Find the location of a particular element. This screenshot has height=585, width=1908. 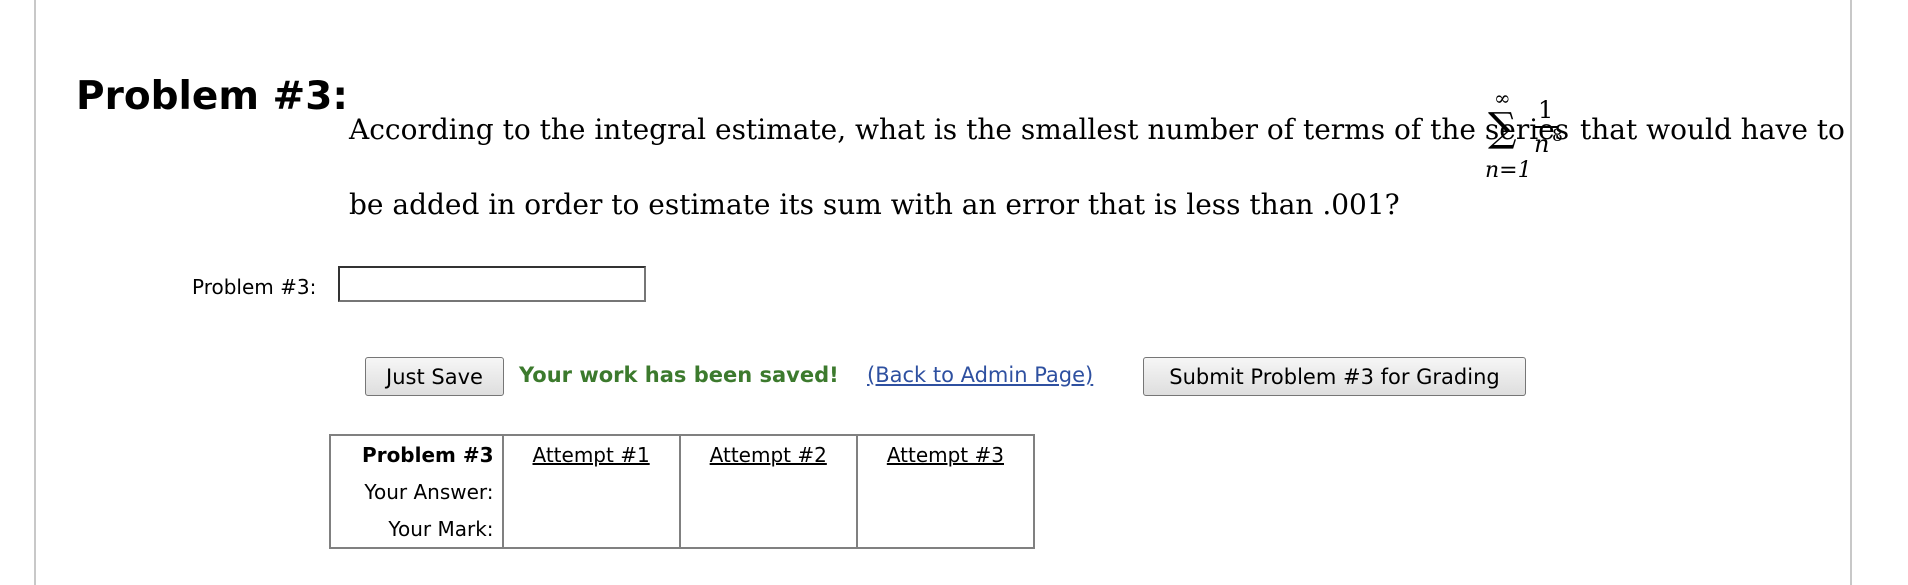

answer-label: Problem #3: is located at coordinates (254, 287).